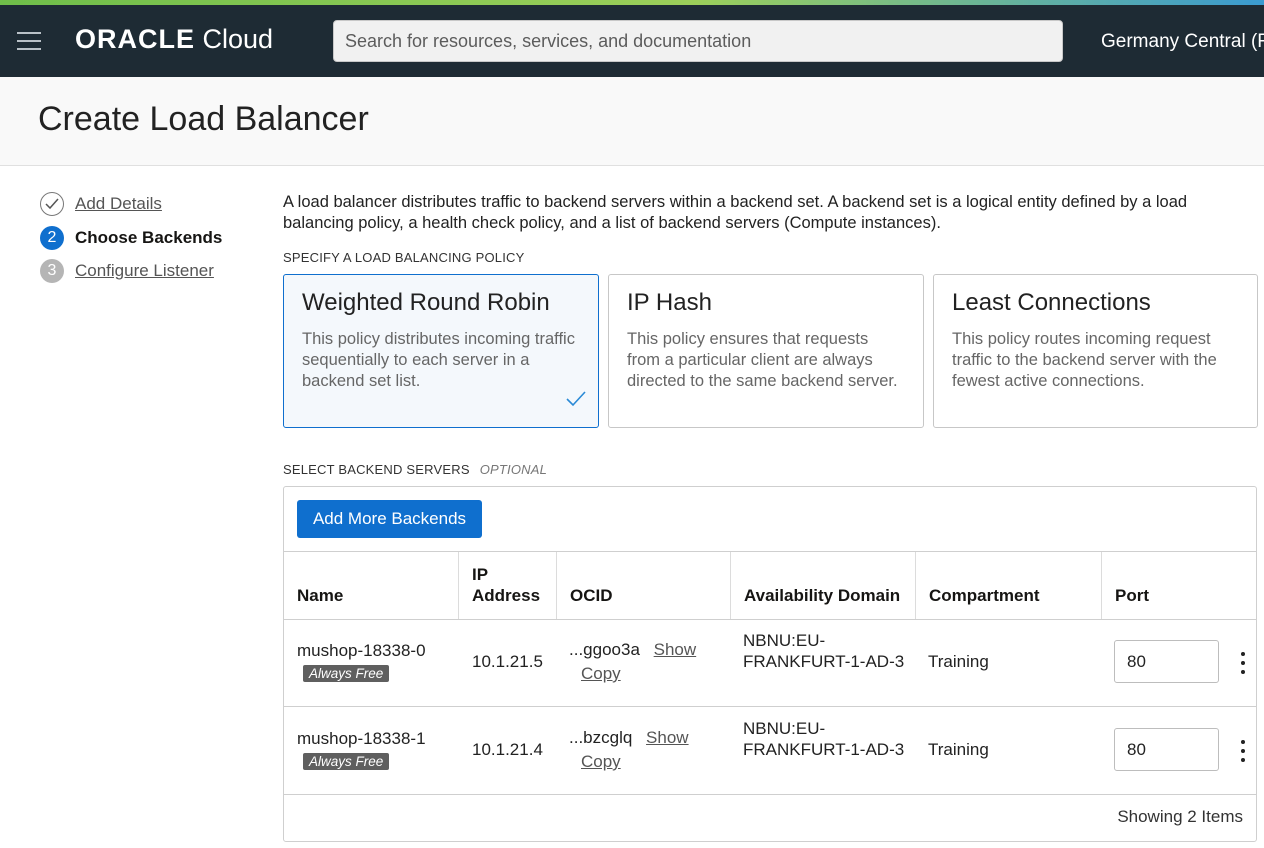 The image size is (1264, 848). What do you see at coordinates (669, 302) in the screenshot?
I see `policy-title: IP Hash` at bounding box center [669, 302].